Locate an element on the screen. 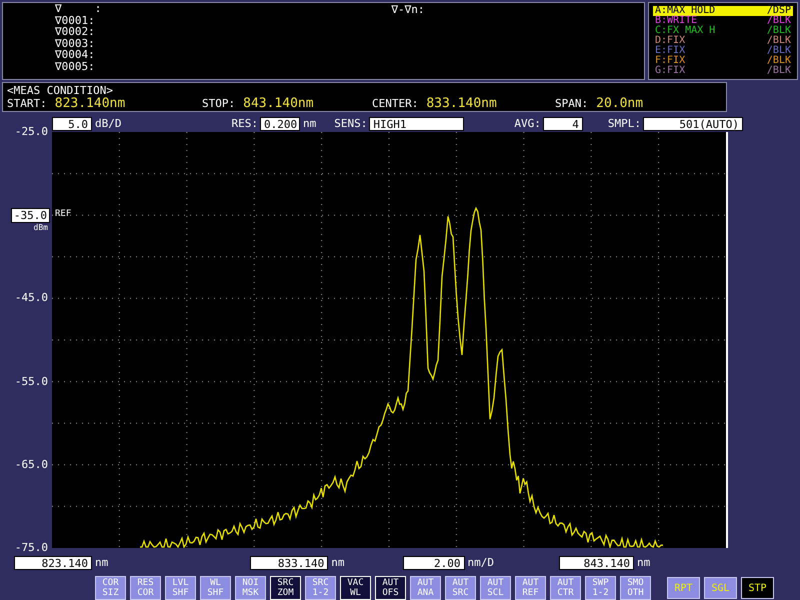 This screenshot has width=800, height=600. unit-label: nm/D is located at coordinates (481, 562).